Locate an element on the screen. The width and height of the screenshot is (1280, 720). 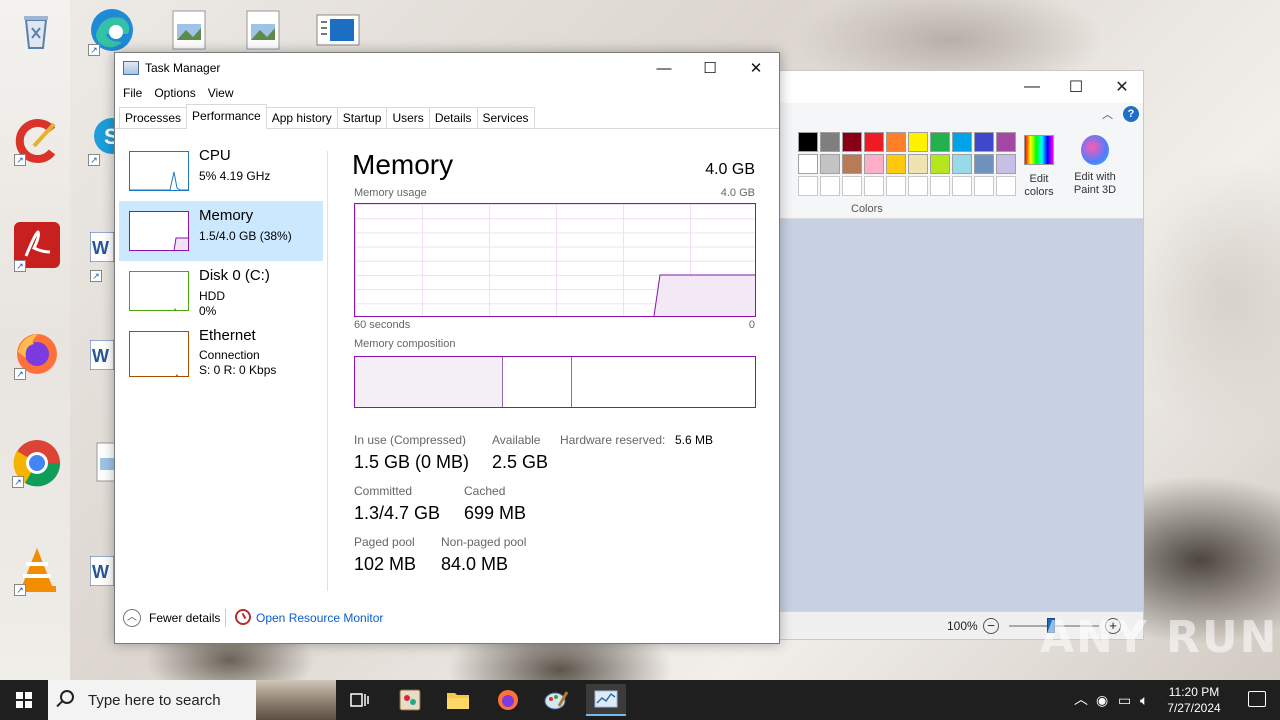
edge-icon is located at coordinates (112, 31).